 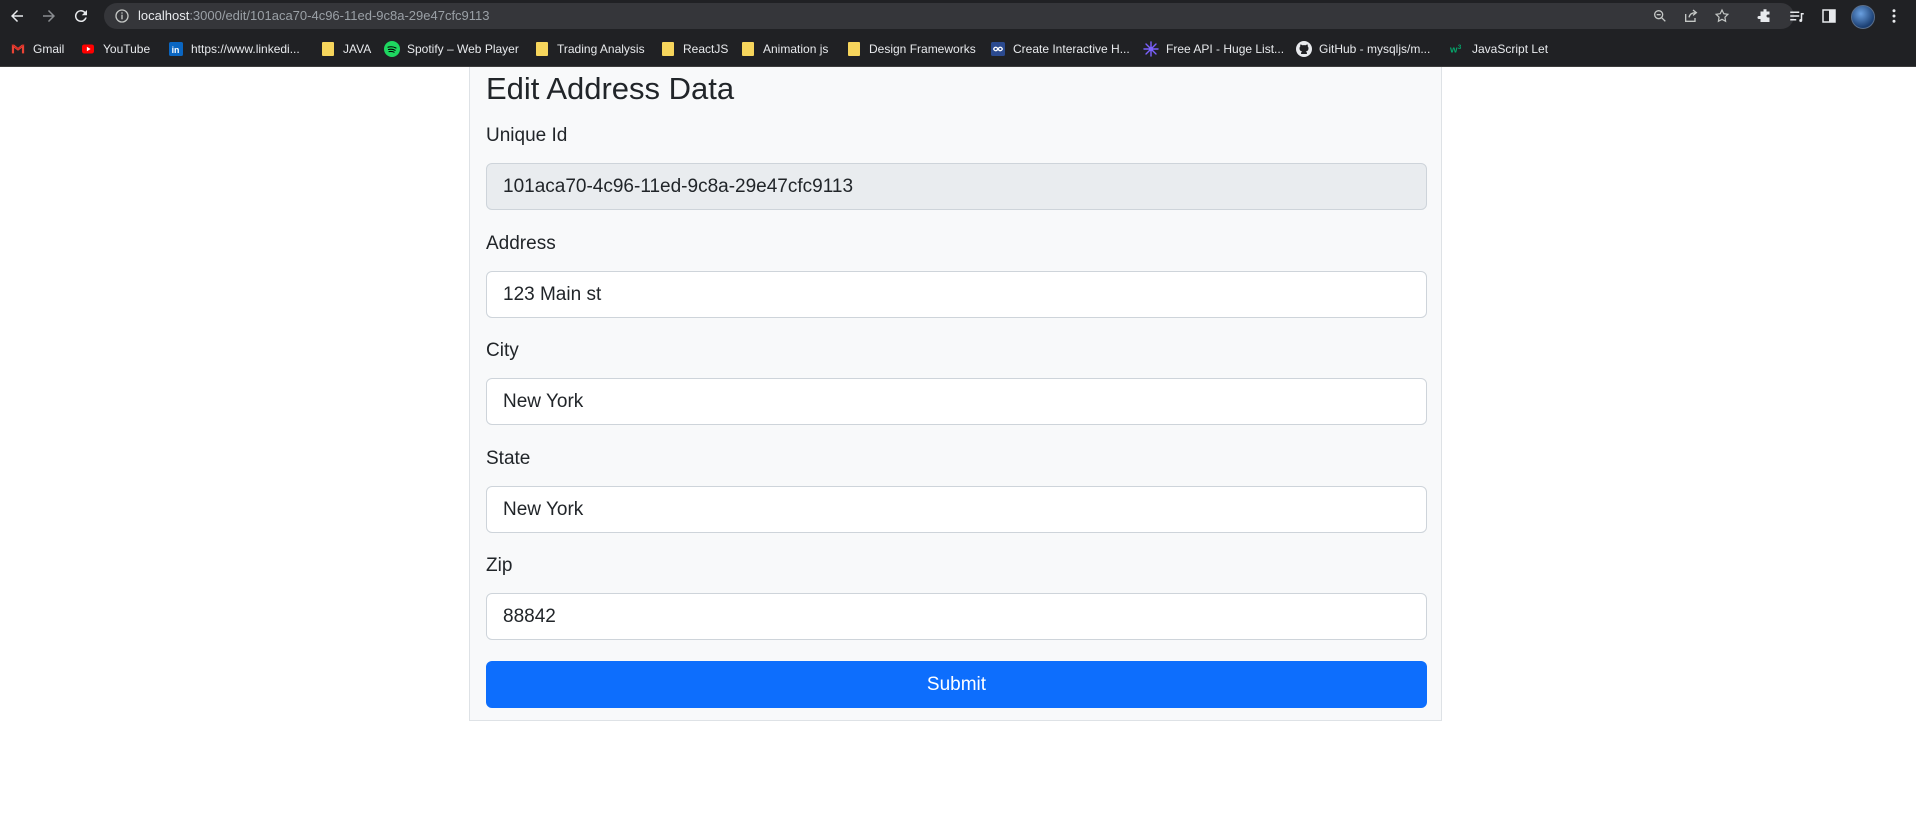 I want to click on submit-button: Submit, so click(x=956, y=684).